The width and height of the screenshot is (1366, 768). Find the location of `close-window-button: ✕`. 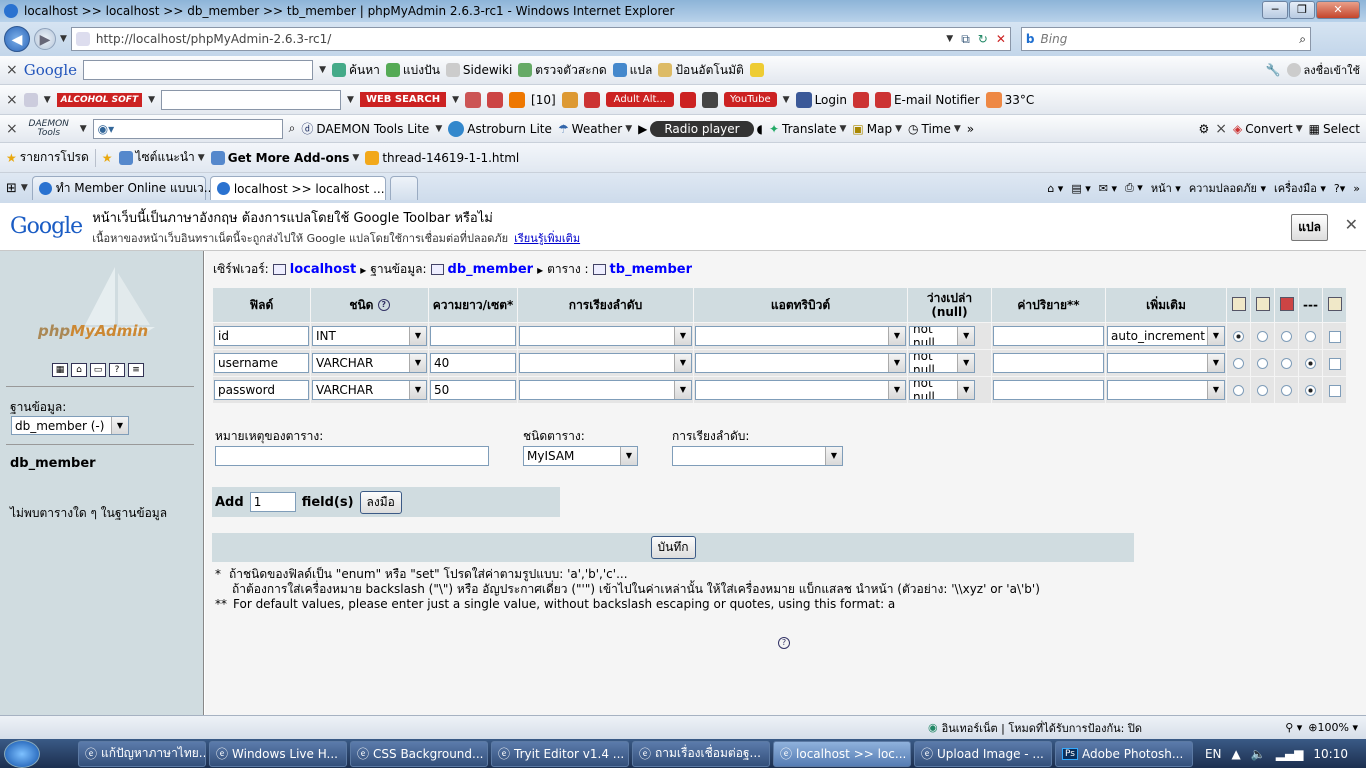

close-window-button: ✕ is located at coordinates (1338, 10).